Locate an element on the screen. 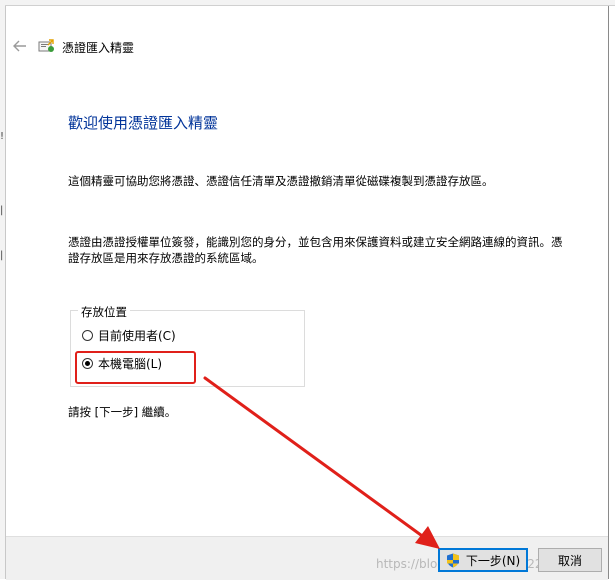 The image size is (615, 580). next-button: 下一步(N) is located at coordinates (483, 560).